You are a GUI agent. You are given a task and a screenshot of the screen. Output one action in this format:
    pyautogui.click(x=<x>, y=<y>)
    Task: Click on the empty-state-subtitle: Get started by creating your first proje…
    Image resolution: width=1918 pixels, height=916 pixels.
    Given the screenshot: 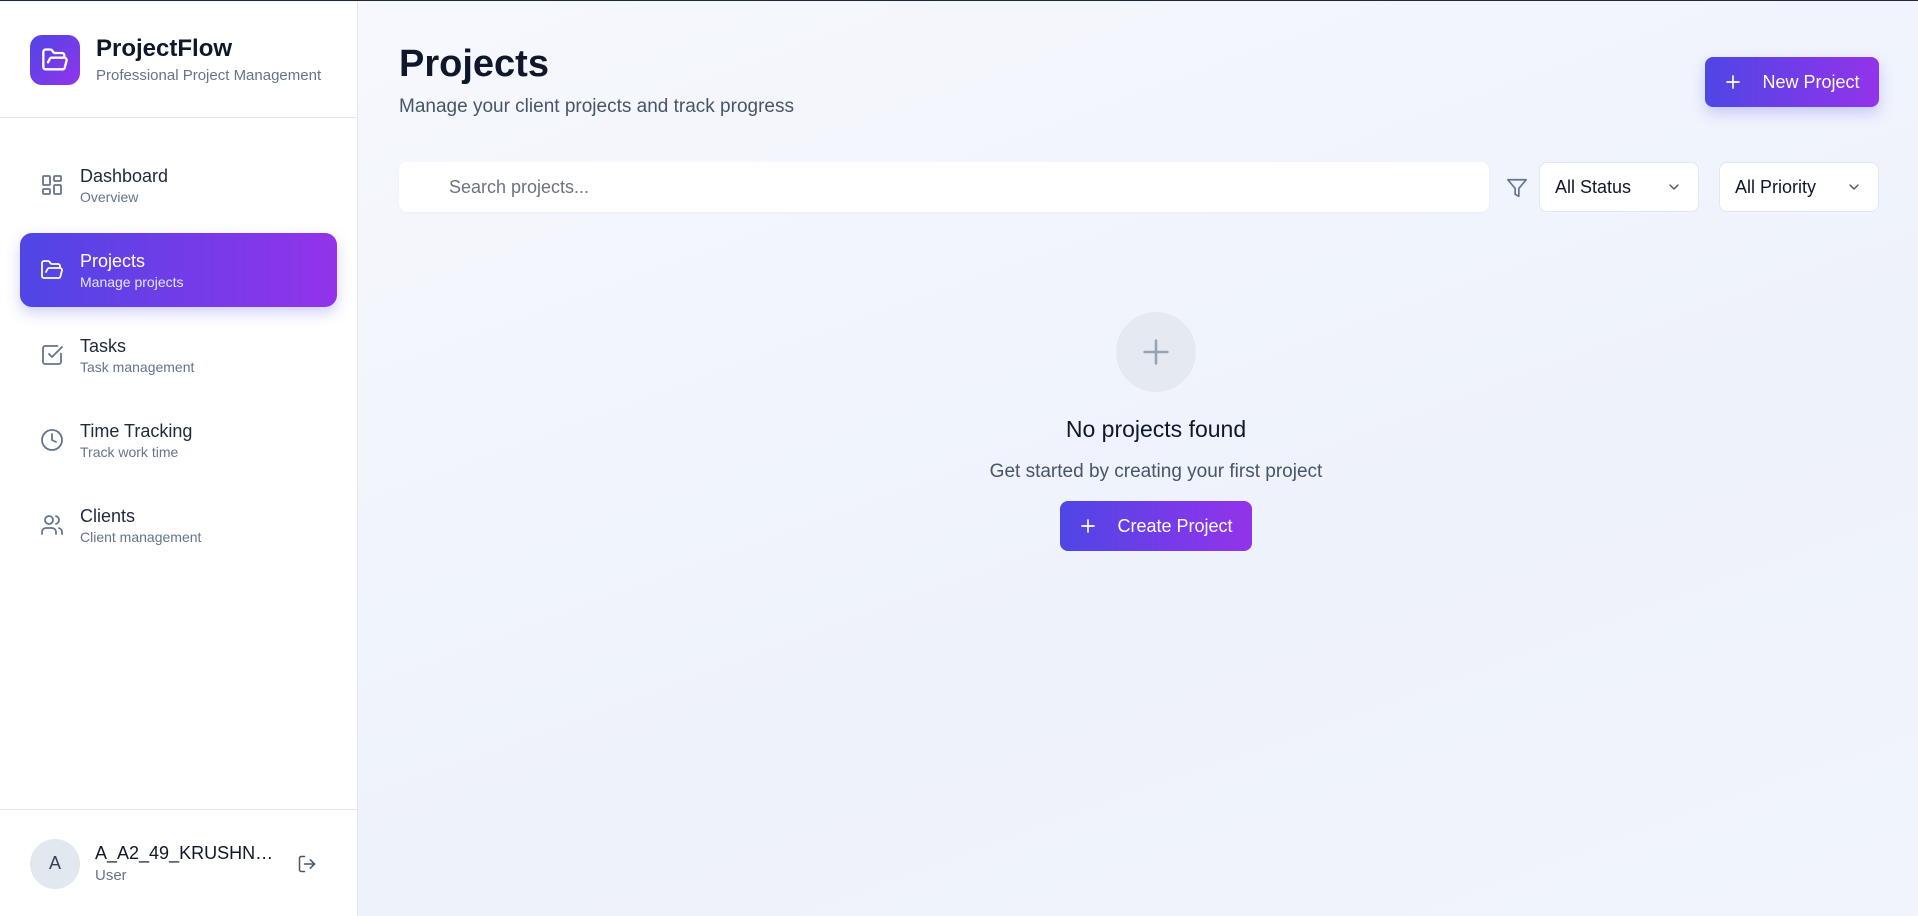 What is the action you would take?
    pyautogui.click(x=1156, y=471)
    